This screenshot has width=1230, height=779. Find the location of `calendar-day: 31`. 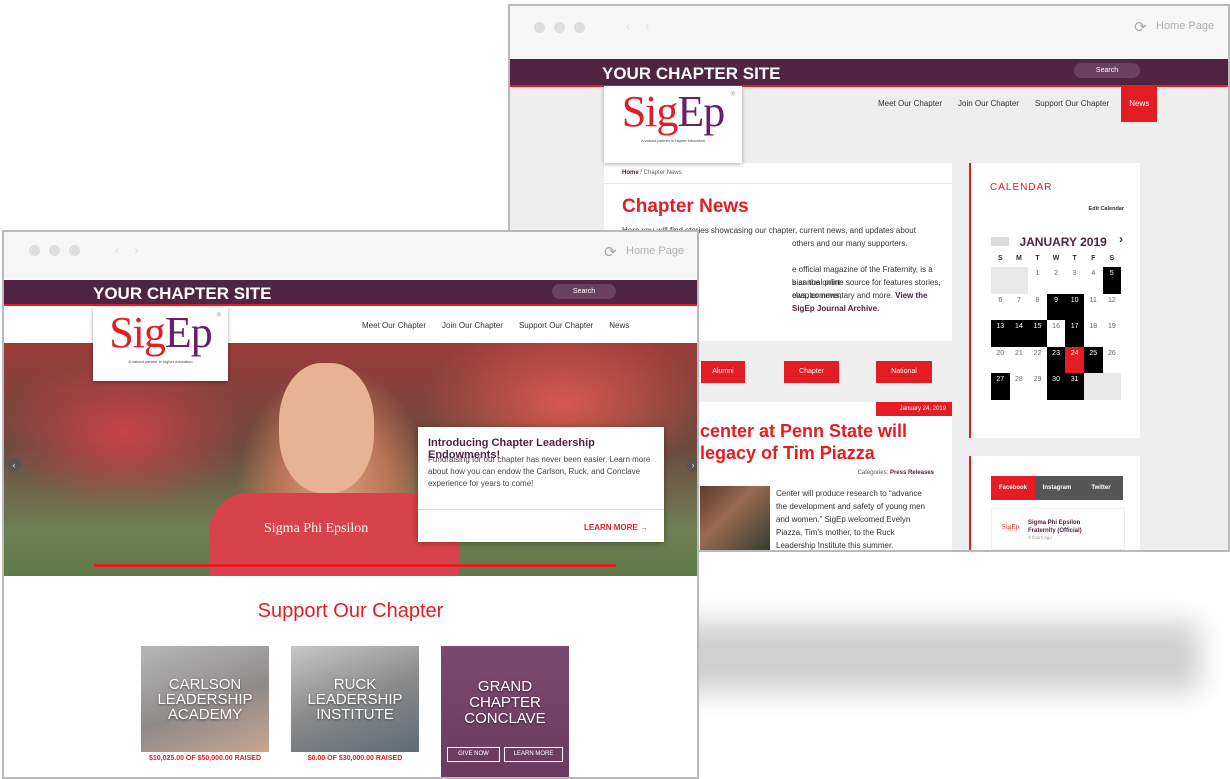

calendar-day: 31 is located at coordinates (1074, 386).